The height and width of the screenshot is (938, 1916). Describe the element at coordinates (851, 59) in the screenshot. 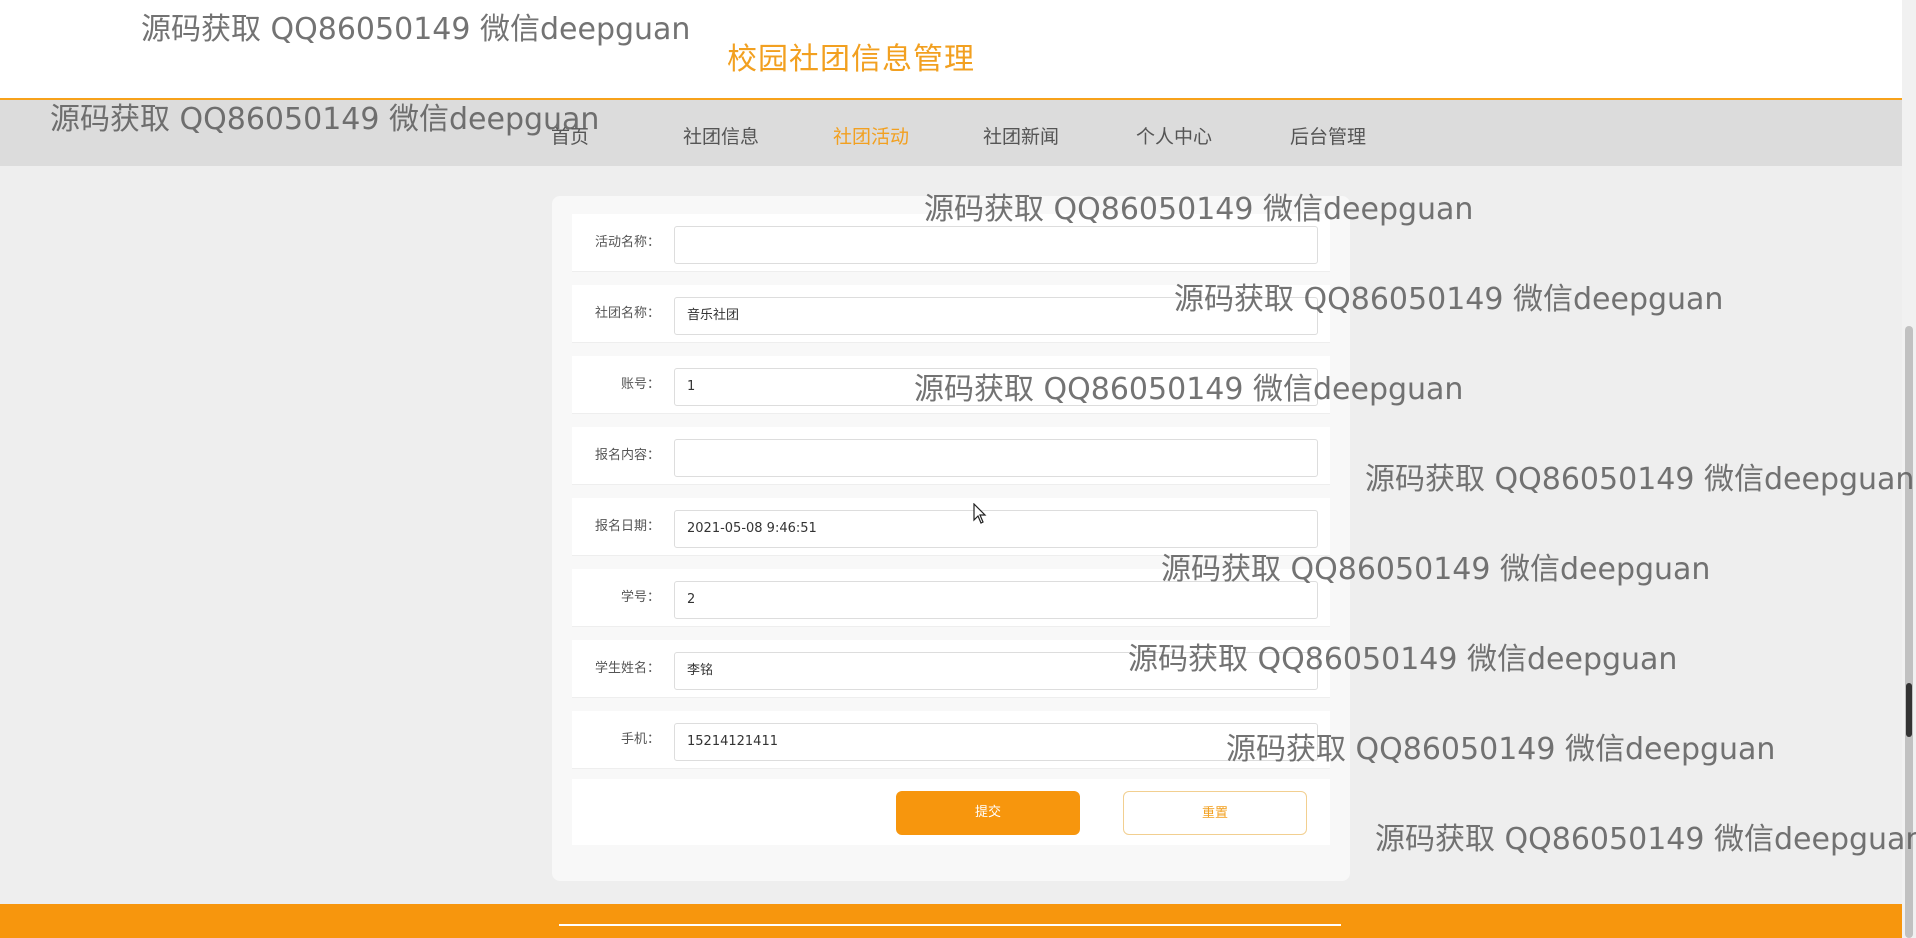

I see `site-title: 校园社团信息管理` at that location.